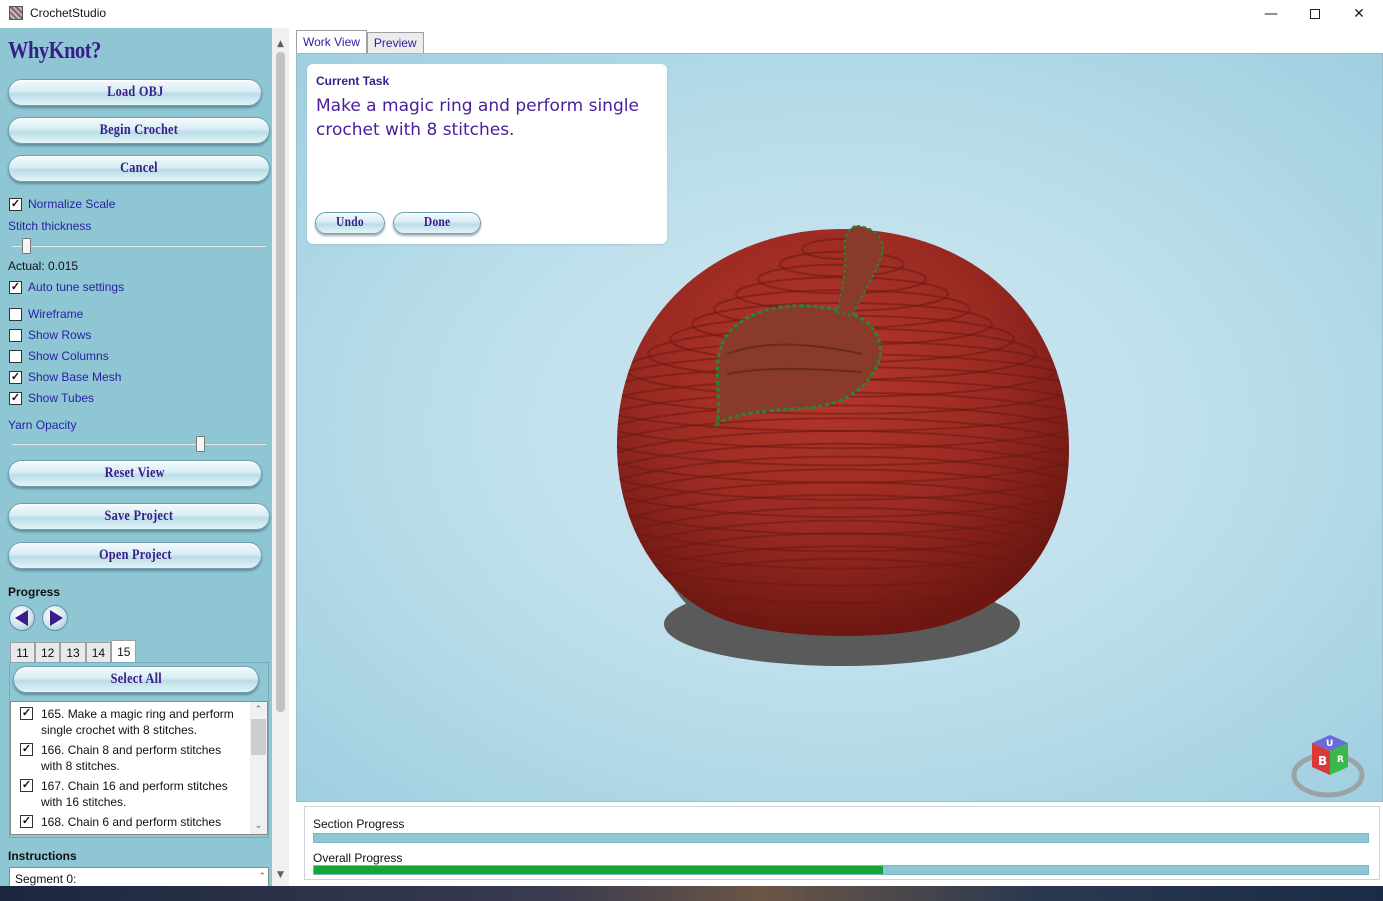 This screenshot has height=901, width=1383. I want to click on desktop-background, so click(691, 893).